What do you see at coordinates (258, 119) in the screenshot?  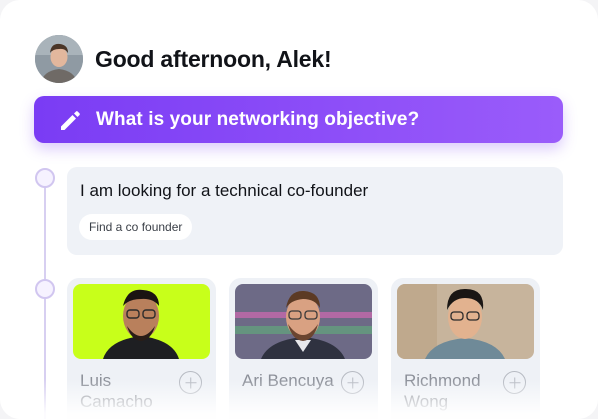 I see `objective-label: What is your networking objective?` at bounding box center [258, 119].